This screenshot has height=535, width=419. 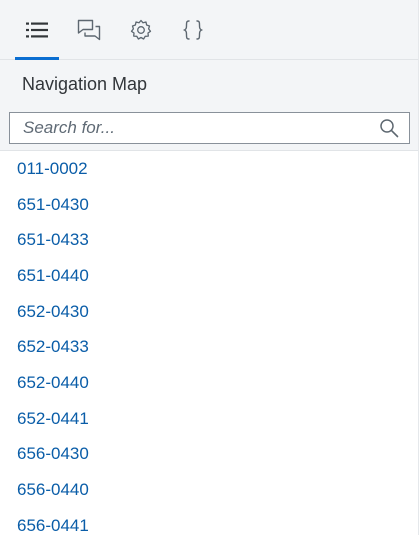 I want to click on list-icon, so click(x=37, y=29).